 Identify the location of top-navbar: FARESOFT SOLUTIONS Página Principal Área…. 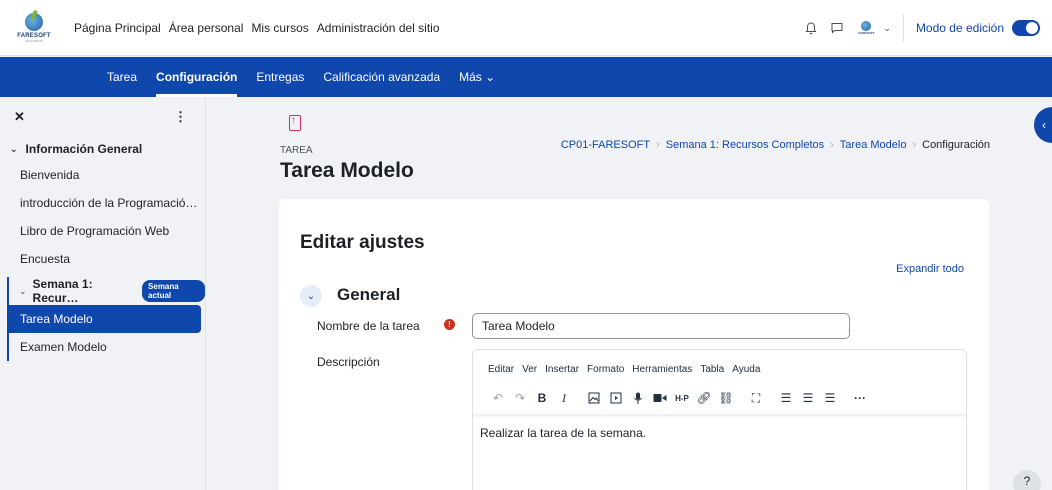
(526, 28).